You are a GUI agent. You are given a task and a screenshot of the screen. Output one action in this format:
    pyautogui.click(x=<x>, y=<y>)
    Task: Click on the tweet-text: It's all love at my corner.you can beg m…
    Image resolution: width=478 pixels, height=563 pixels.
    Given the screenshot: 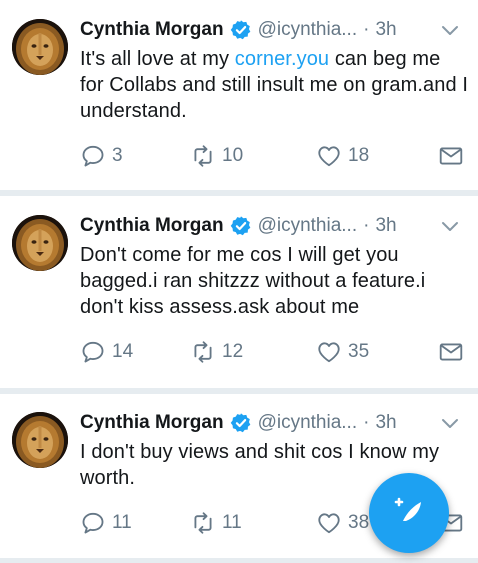 What is the action you would take?
    pyautogui.click(x=274, y=85)
    